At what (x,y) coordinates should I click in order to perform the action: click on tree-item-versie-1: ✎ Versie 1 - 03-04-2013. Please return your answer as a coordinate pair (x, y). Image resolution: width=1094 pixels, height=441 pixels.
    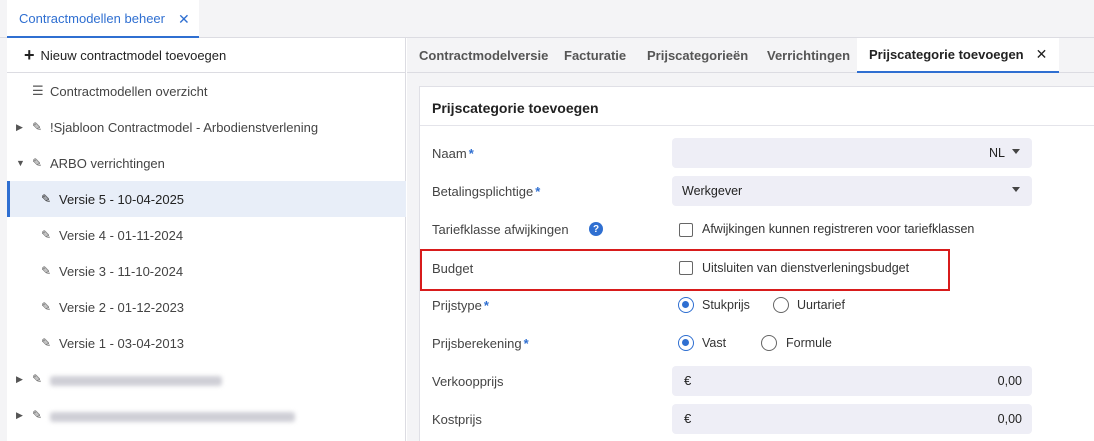
    Looking at the image, I should click on (206, 343).